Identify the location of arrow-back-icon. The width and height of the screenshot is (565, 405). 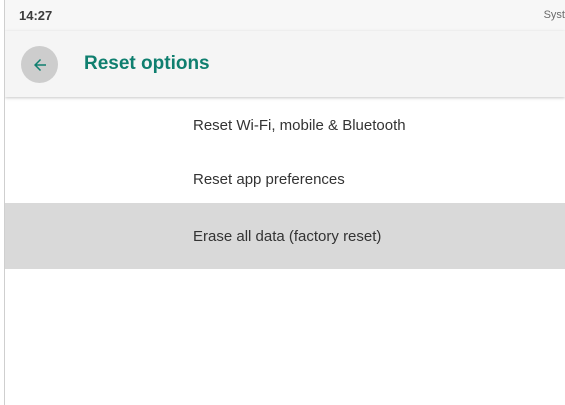
(40, 65).